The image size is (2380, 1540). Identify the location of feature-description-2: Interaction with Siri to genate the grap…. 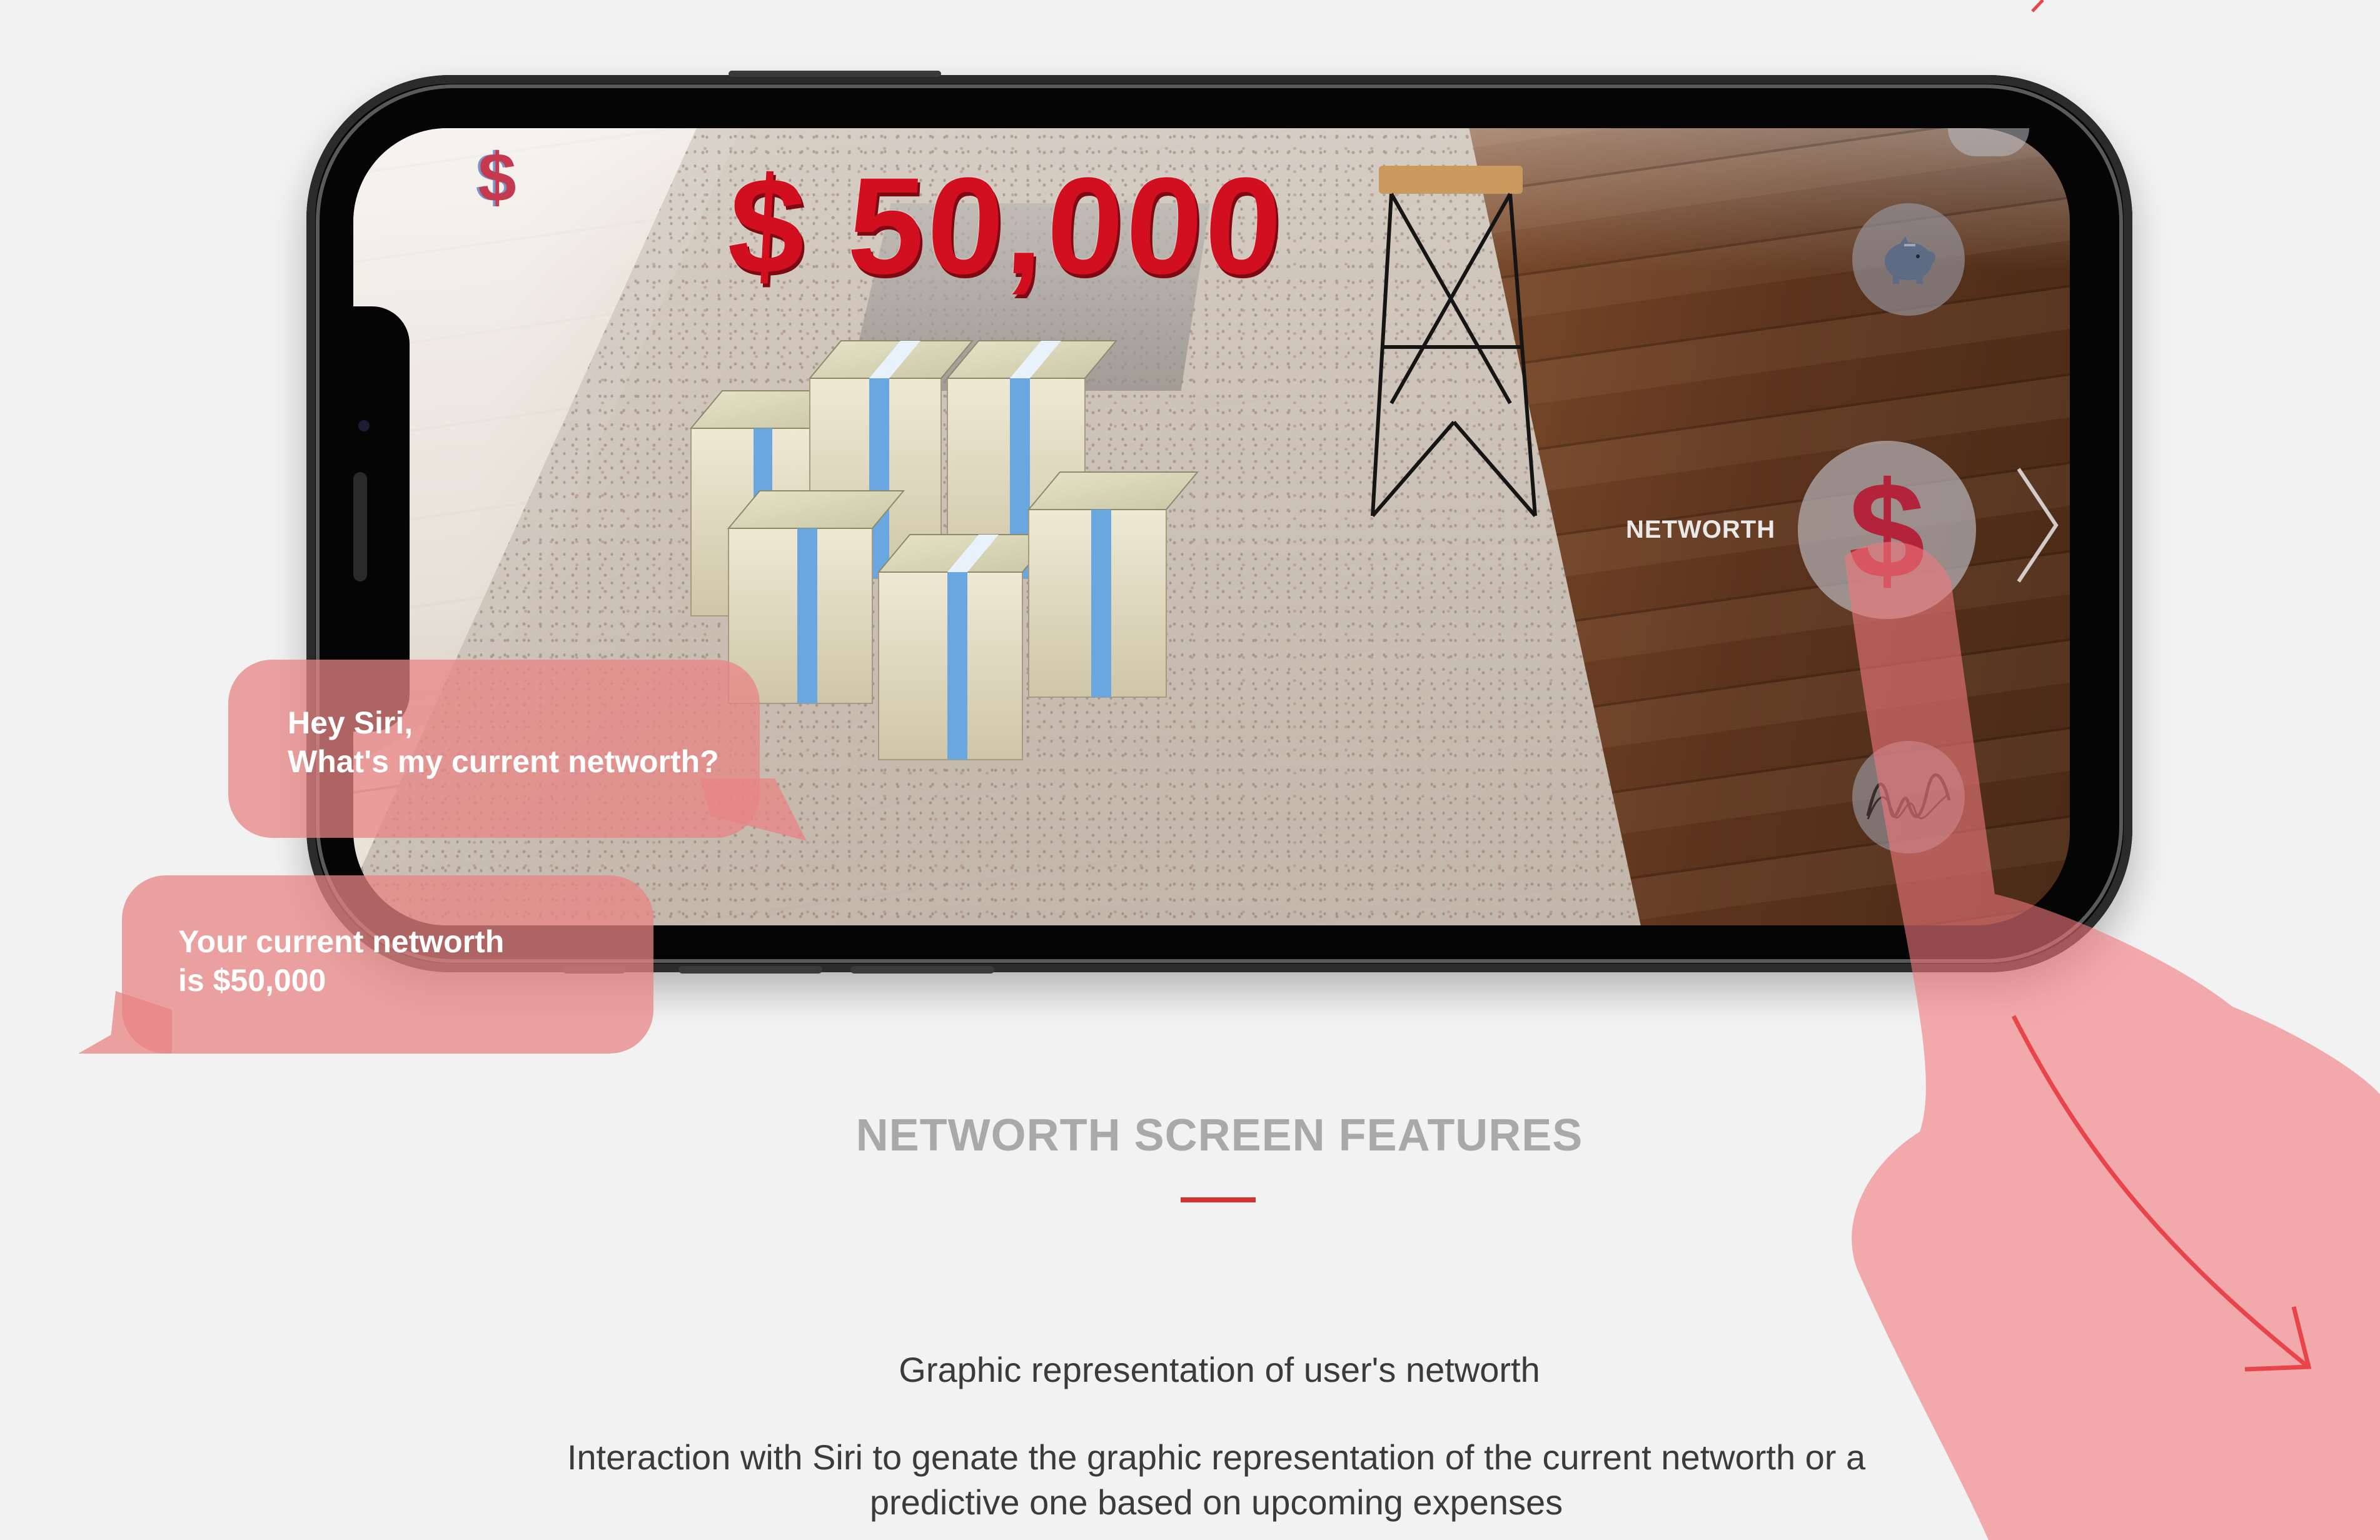
(1216, 1479).